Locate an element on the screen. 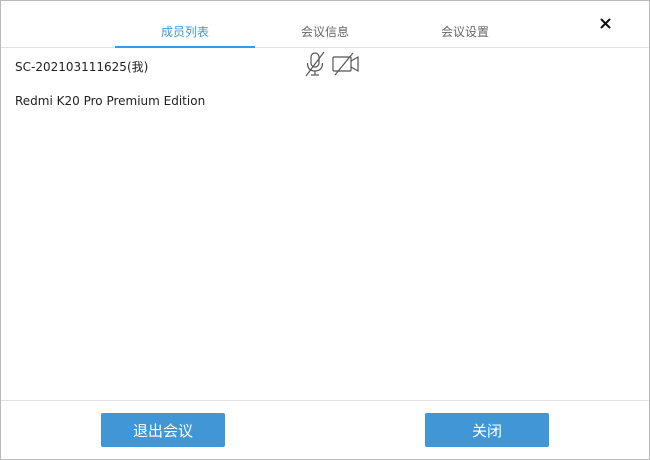 This screenshot has width=650, height=460. close-button is located at coordinates (605, 23).